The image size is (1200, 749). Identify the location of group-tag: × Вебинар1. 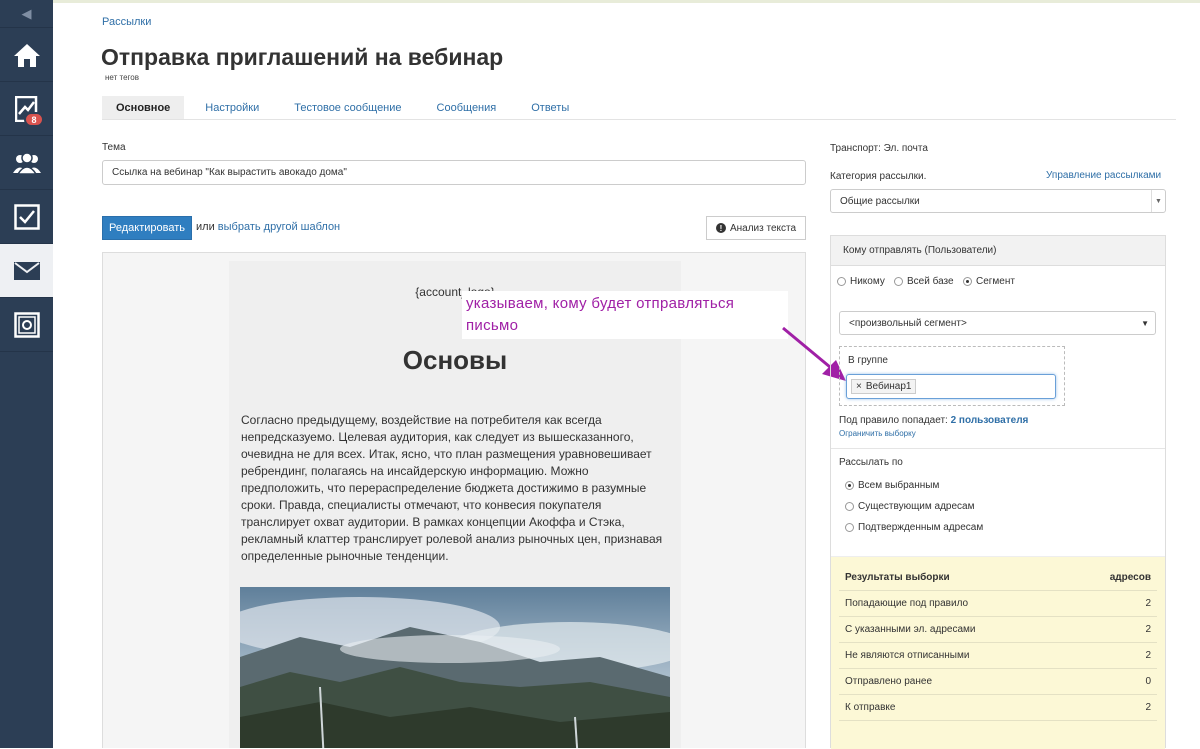
(884, 386).